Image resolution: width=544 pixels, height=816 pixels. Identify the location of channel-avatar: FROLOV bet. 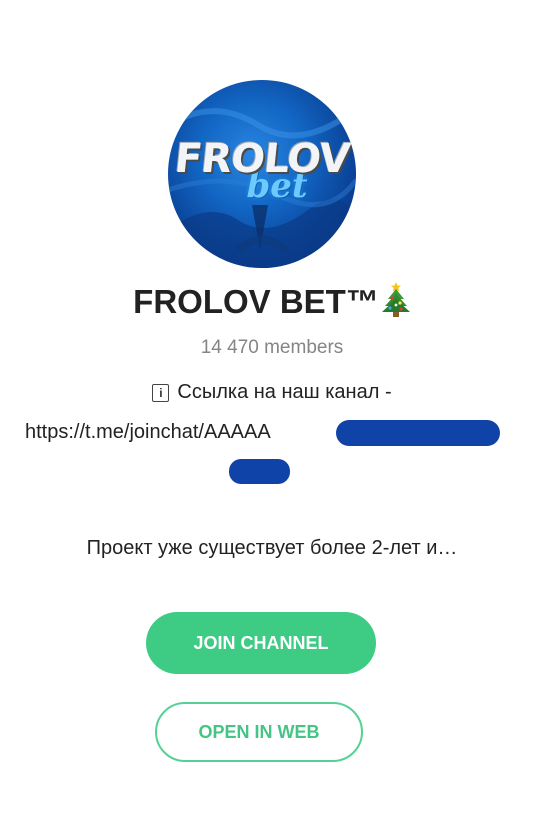
(262, 174).